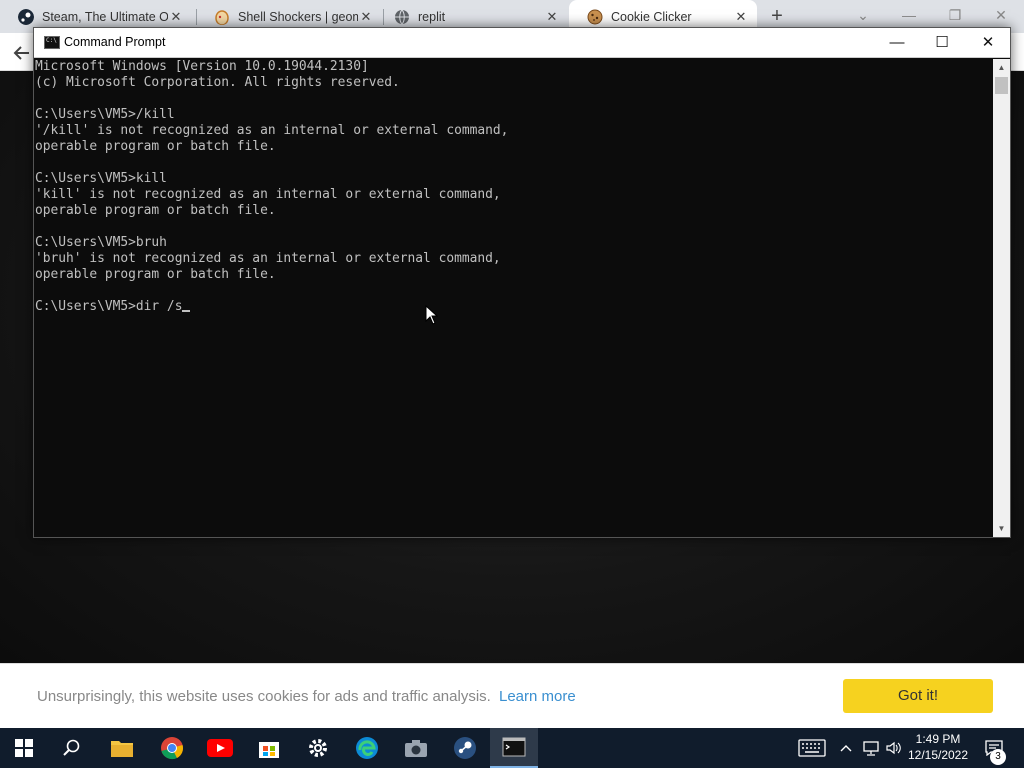 The height and width of the screenshot is (768, 1024). Describe the element at coordinates (432, 315) in the screenshot. I see `mouse-pointer-icon` at that location.